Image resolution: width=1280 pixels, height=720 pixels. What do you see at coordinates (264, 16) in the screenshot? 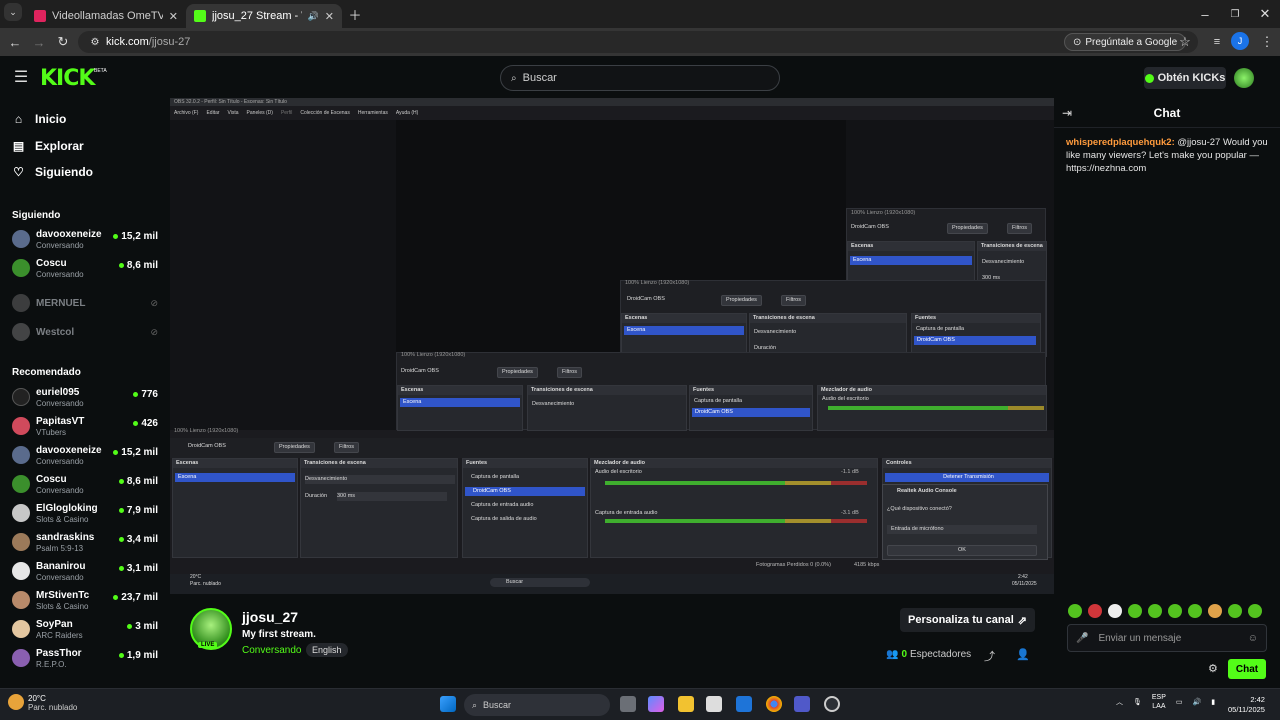
I see `tab-kick-stream: jjosu_27 Stream - Watch Liv 🔊 ✕` at bounding box center [264, 16].